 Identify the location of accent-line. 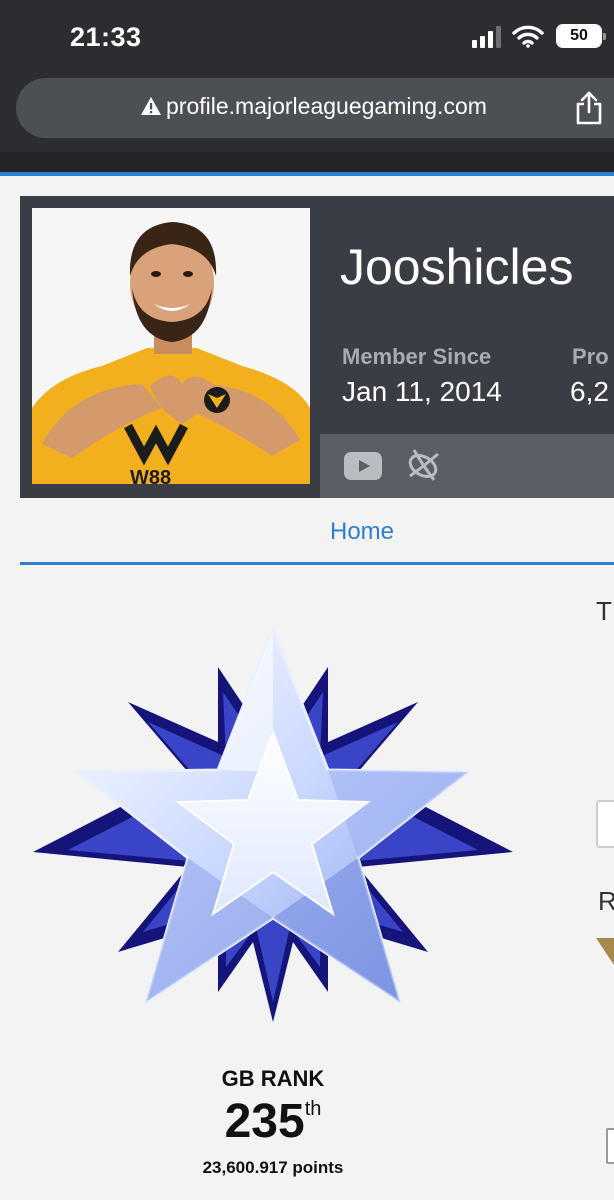
(307, 174).